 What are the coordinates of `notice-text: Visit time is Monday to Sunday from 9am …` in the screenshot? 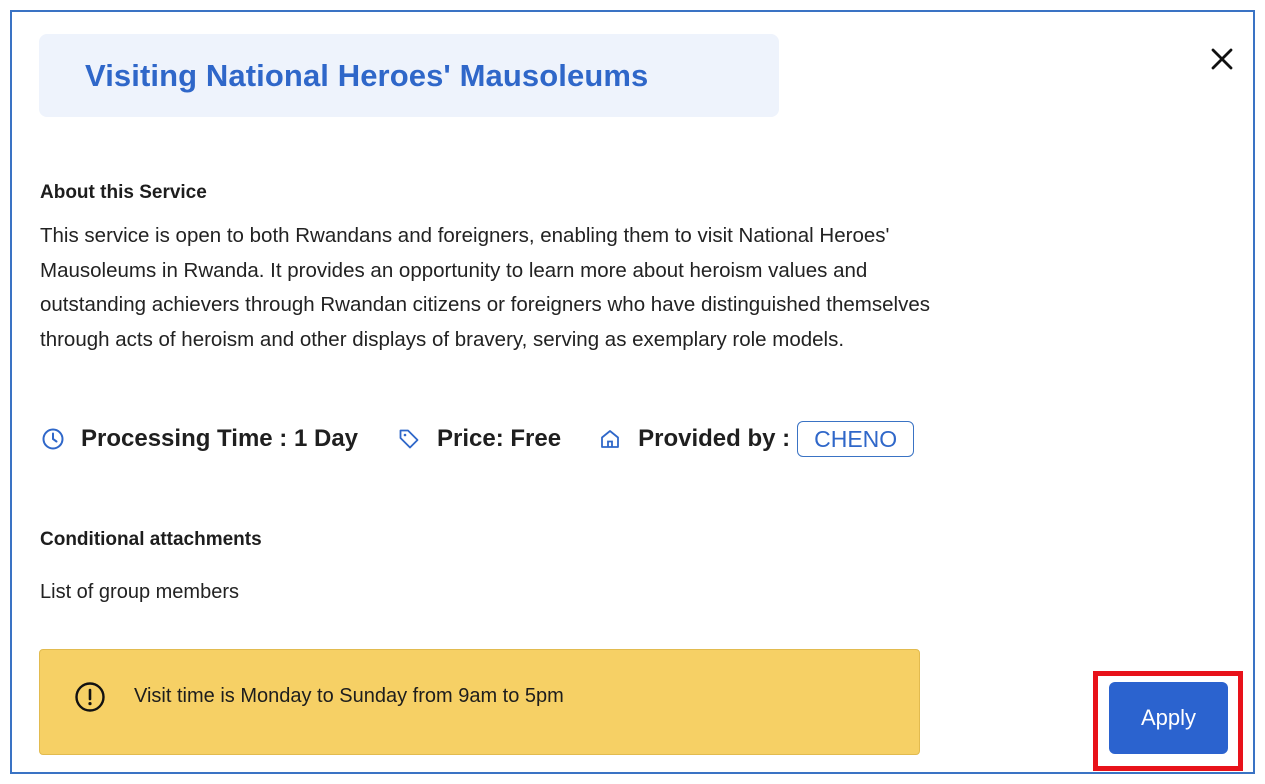 It's located at (349, 696).